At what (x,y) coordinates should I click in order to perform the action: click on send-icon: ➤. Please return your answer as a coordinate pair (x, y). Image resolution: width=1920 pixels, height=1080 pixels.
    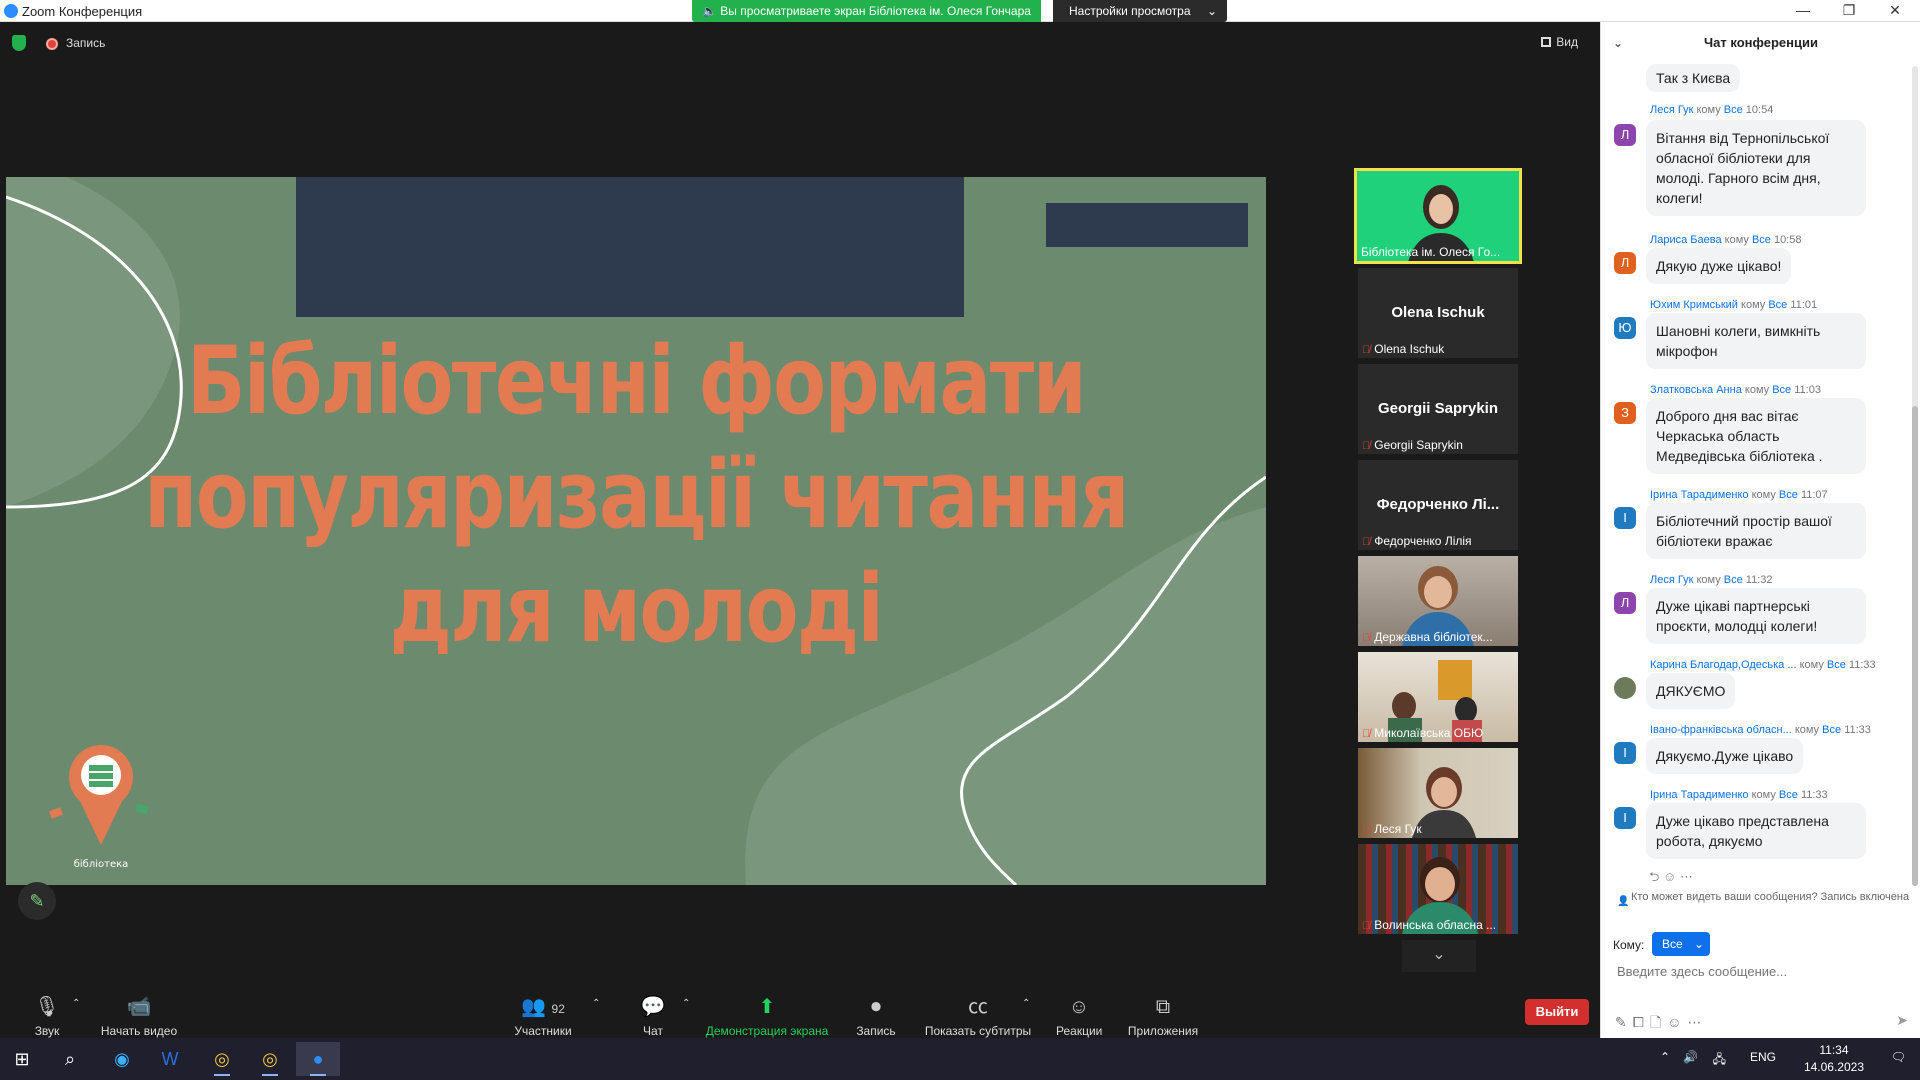
    Looking at the image, I should click on (1902, 1020).